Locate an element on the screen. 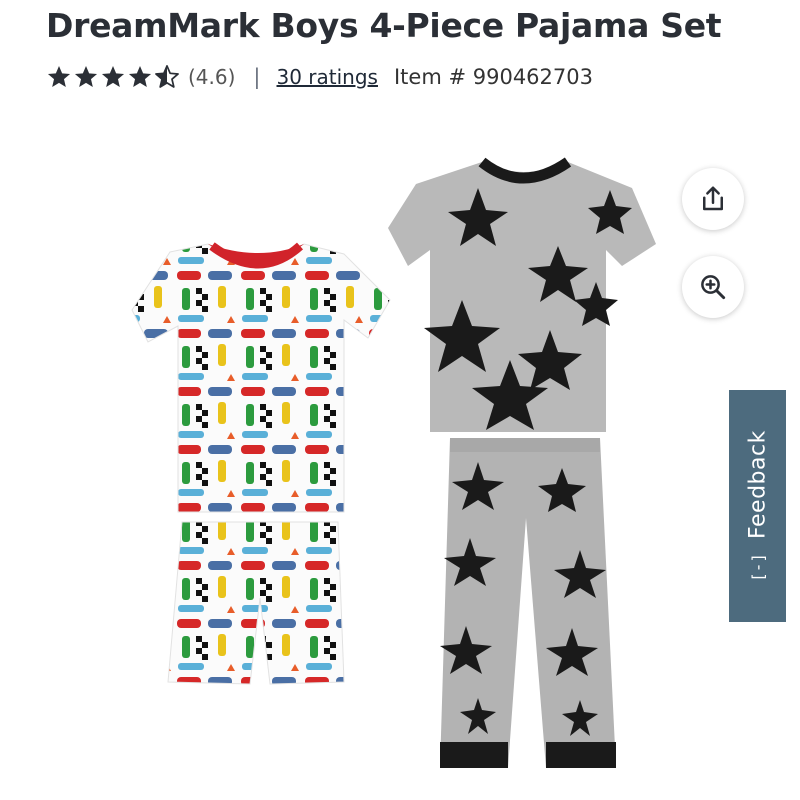 This screenshot has height=800, width=800. ratings-count-link: 30 ratings is located at coordinates (327, 77).